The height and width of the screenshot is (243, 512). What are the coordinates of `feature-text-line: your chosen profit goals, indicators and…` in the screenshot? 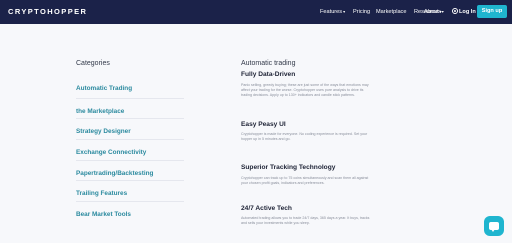 It's located at (283, 183).